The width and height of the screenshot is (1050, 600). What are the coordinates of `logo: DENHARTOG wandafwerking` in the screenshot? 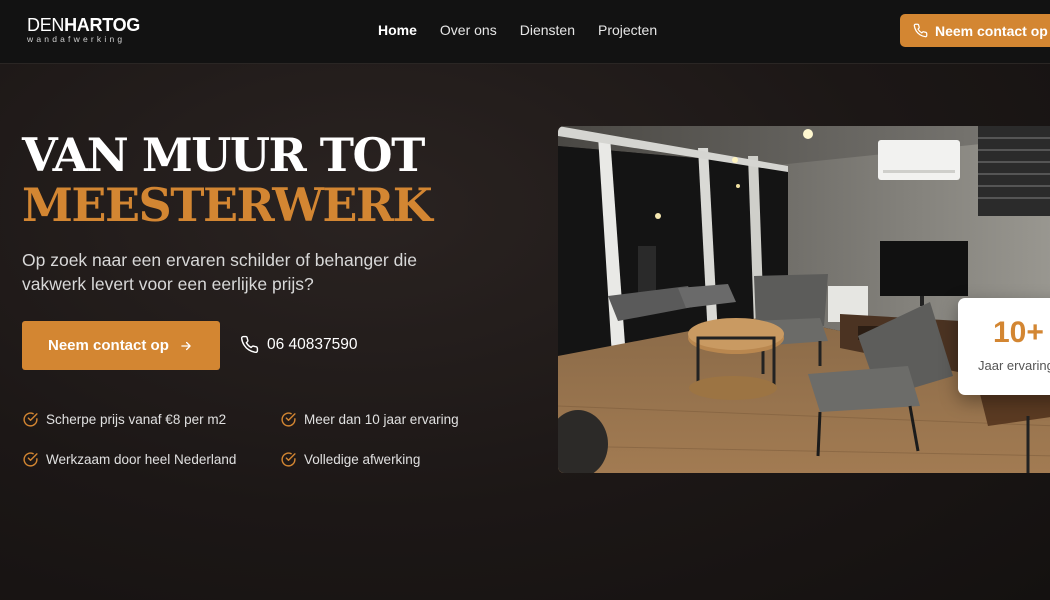 It's located at (83, 30).